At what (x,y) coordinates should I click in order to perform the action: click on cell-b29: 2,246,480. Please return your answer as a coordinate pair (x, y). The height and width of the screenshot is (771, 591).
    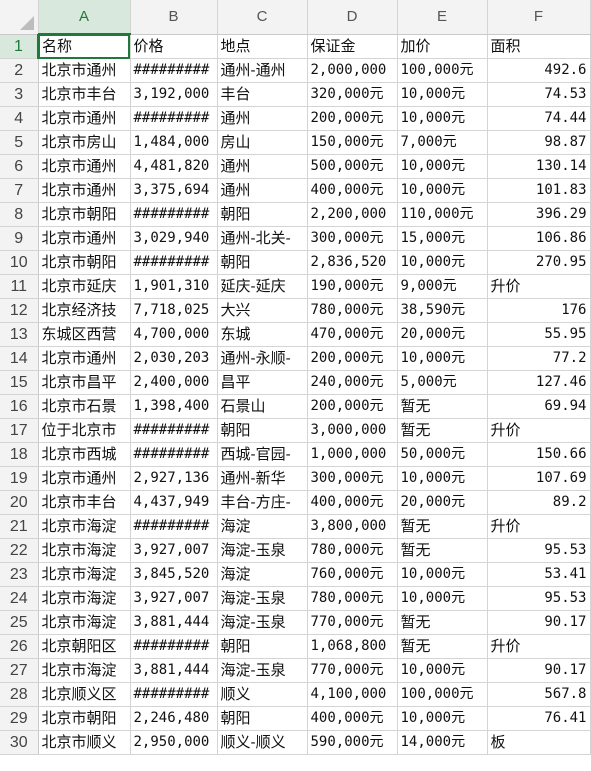
    Looking at the image, I should click on (174, 718).